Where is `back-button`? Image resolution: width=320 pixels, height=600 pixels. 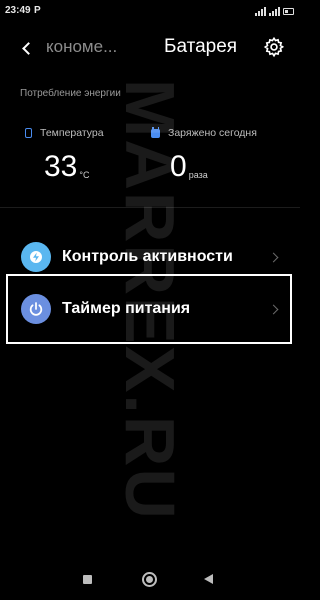 back-button is located at coordinates (26, 48).